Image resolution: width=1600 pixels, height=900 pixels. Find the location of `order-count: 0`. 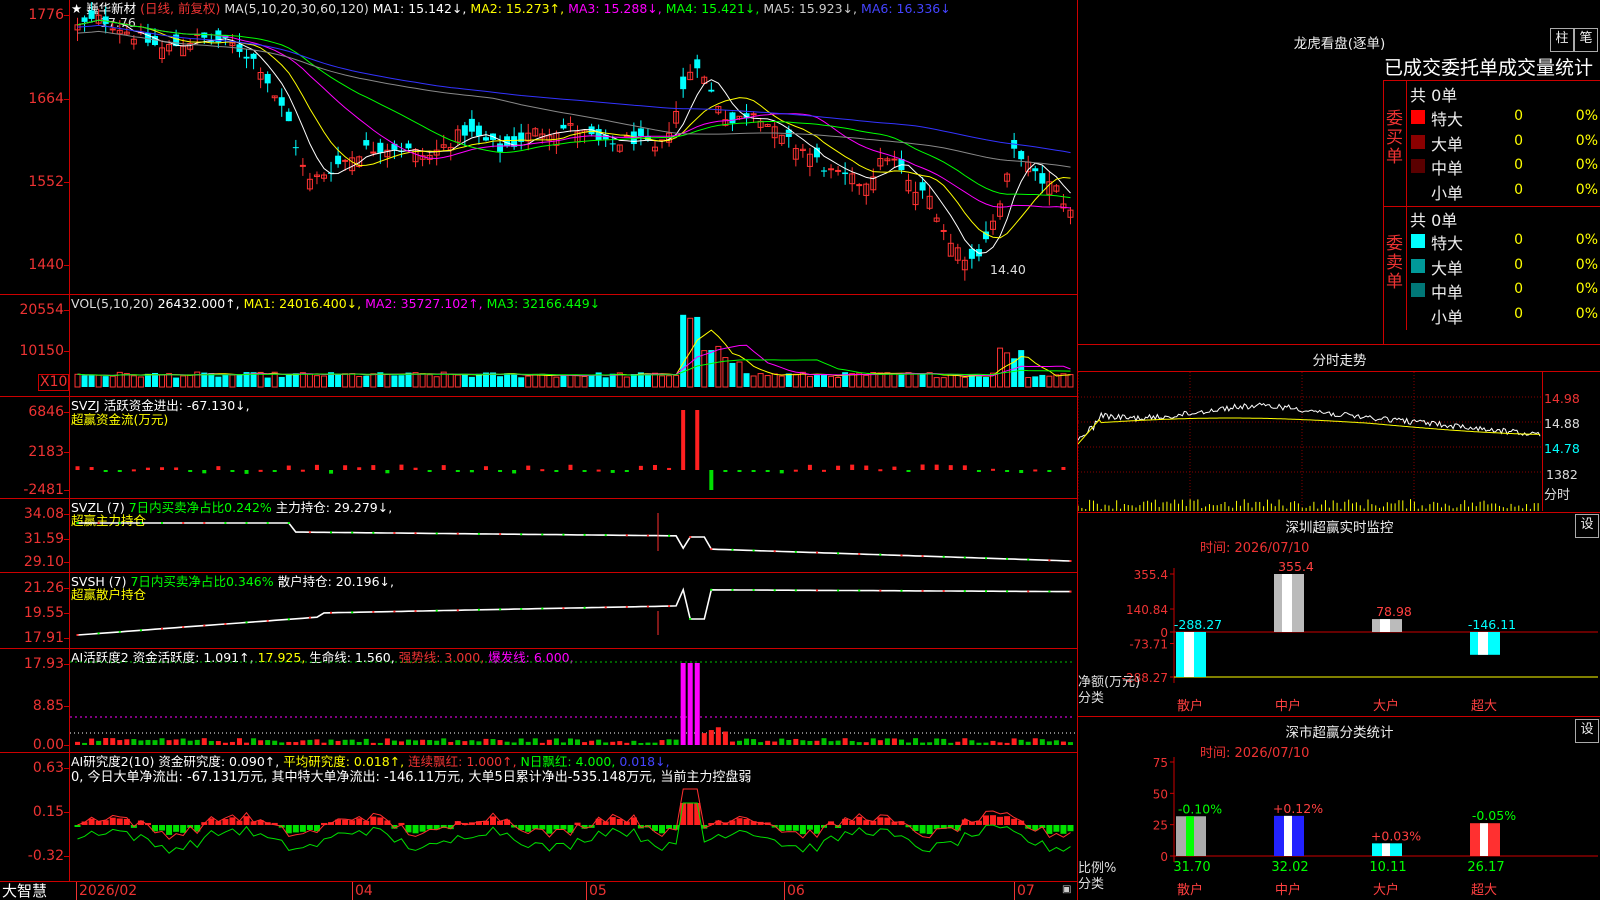

order-count: 0 is located at coordinates (1518, 240).